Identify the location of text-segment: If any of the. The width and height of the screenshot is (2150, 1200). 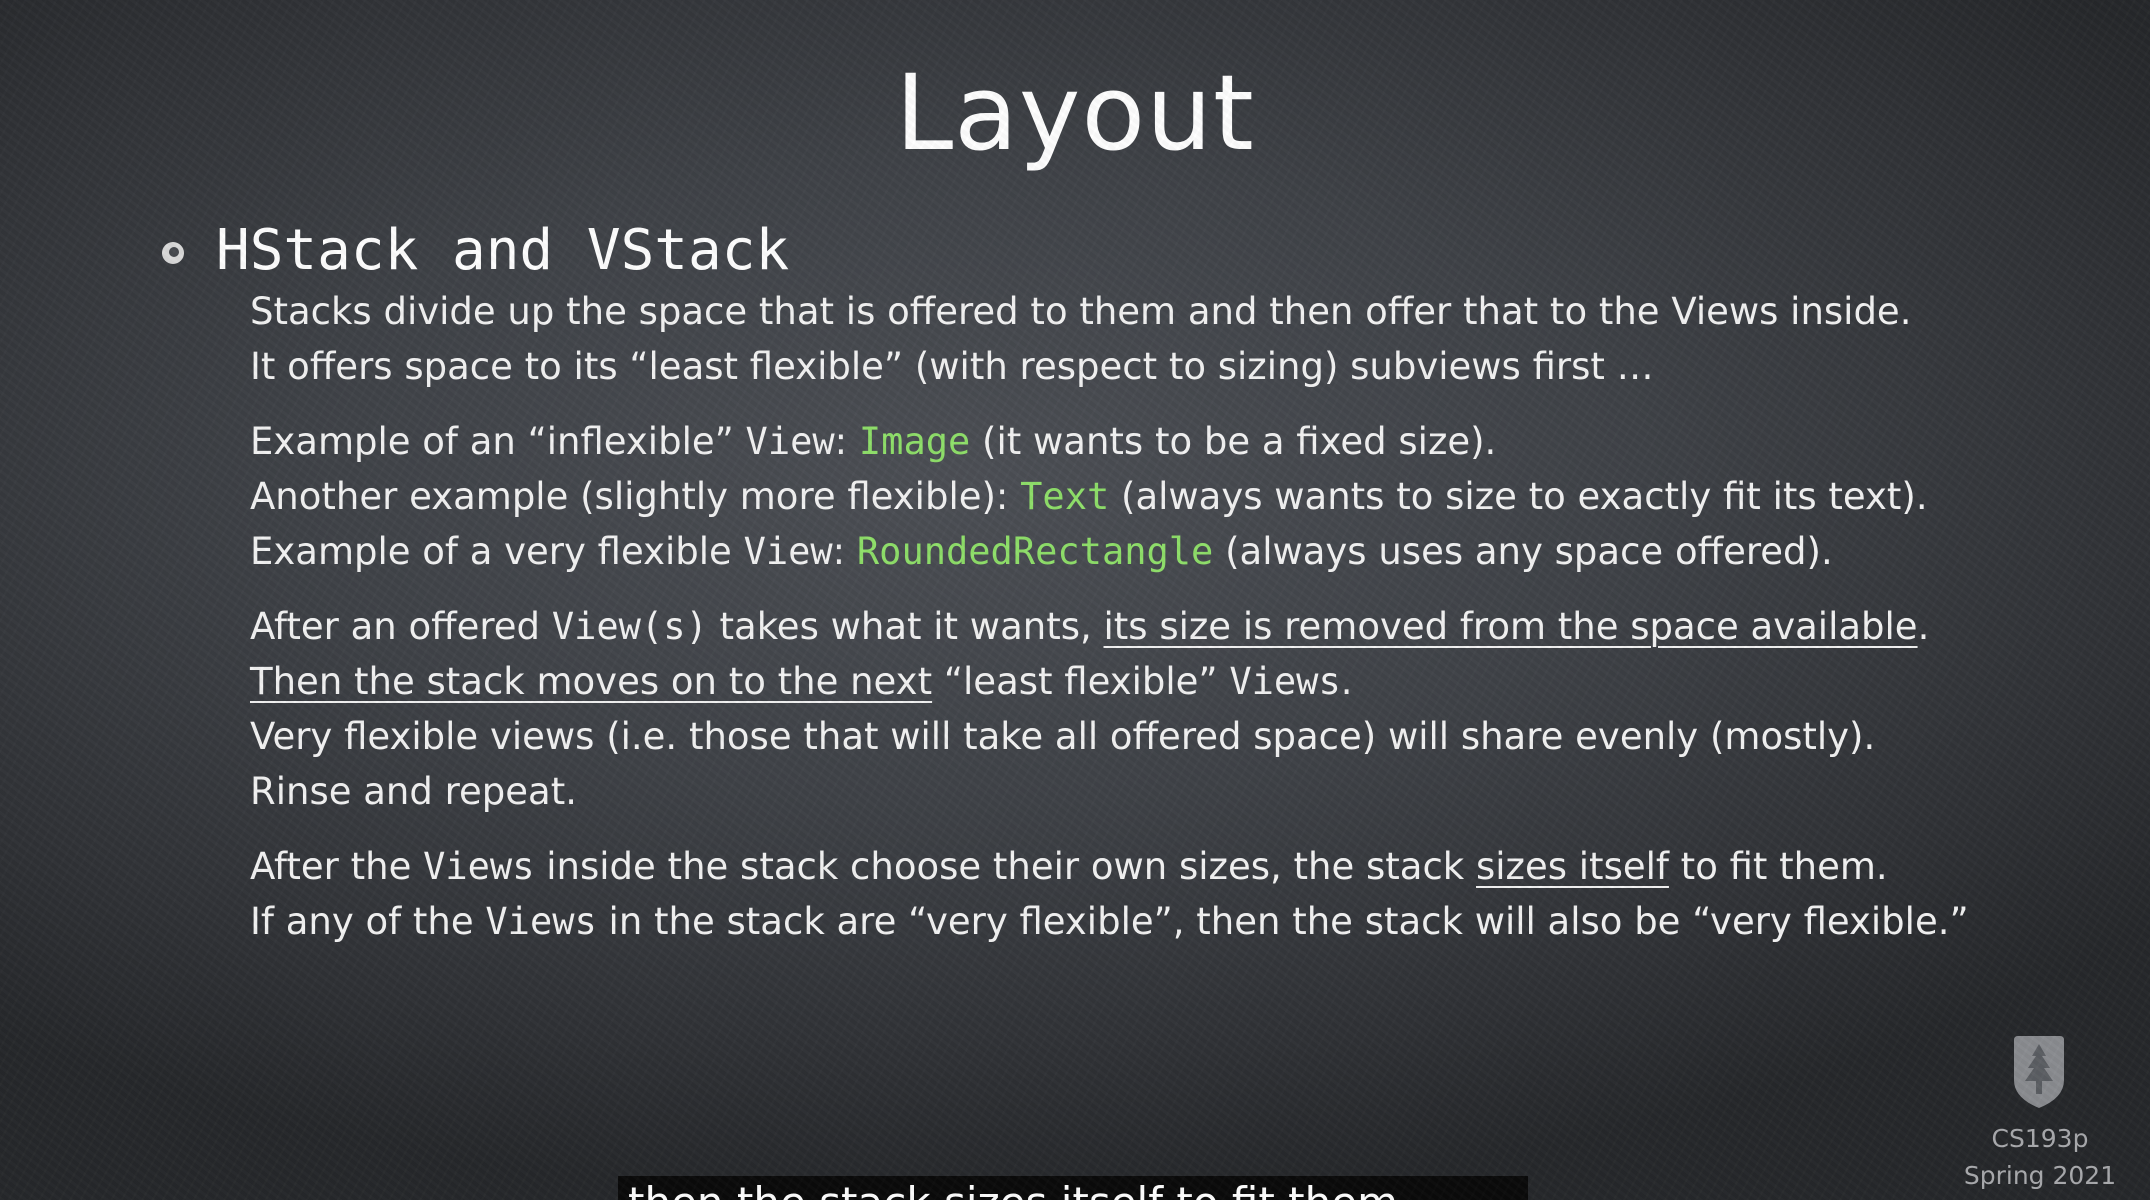
(368, 921).